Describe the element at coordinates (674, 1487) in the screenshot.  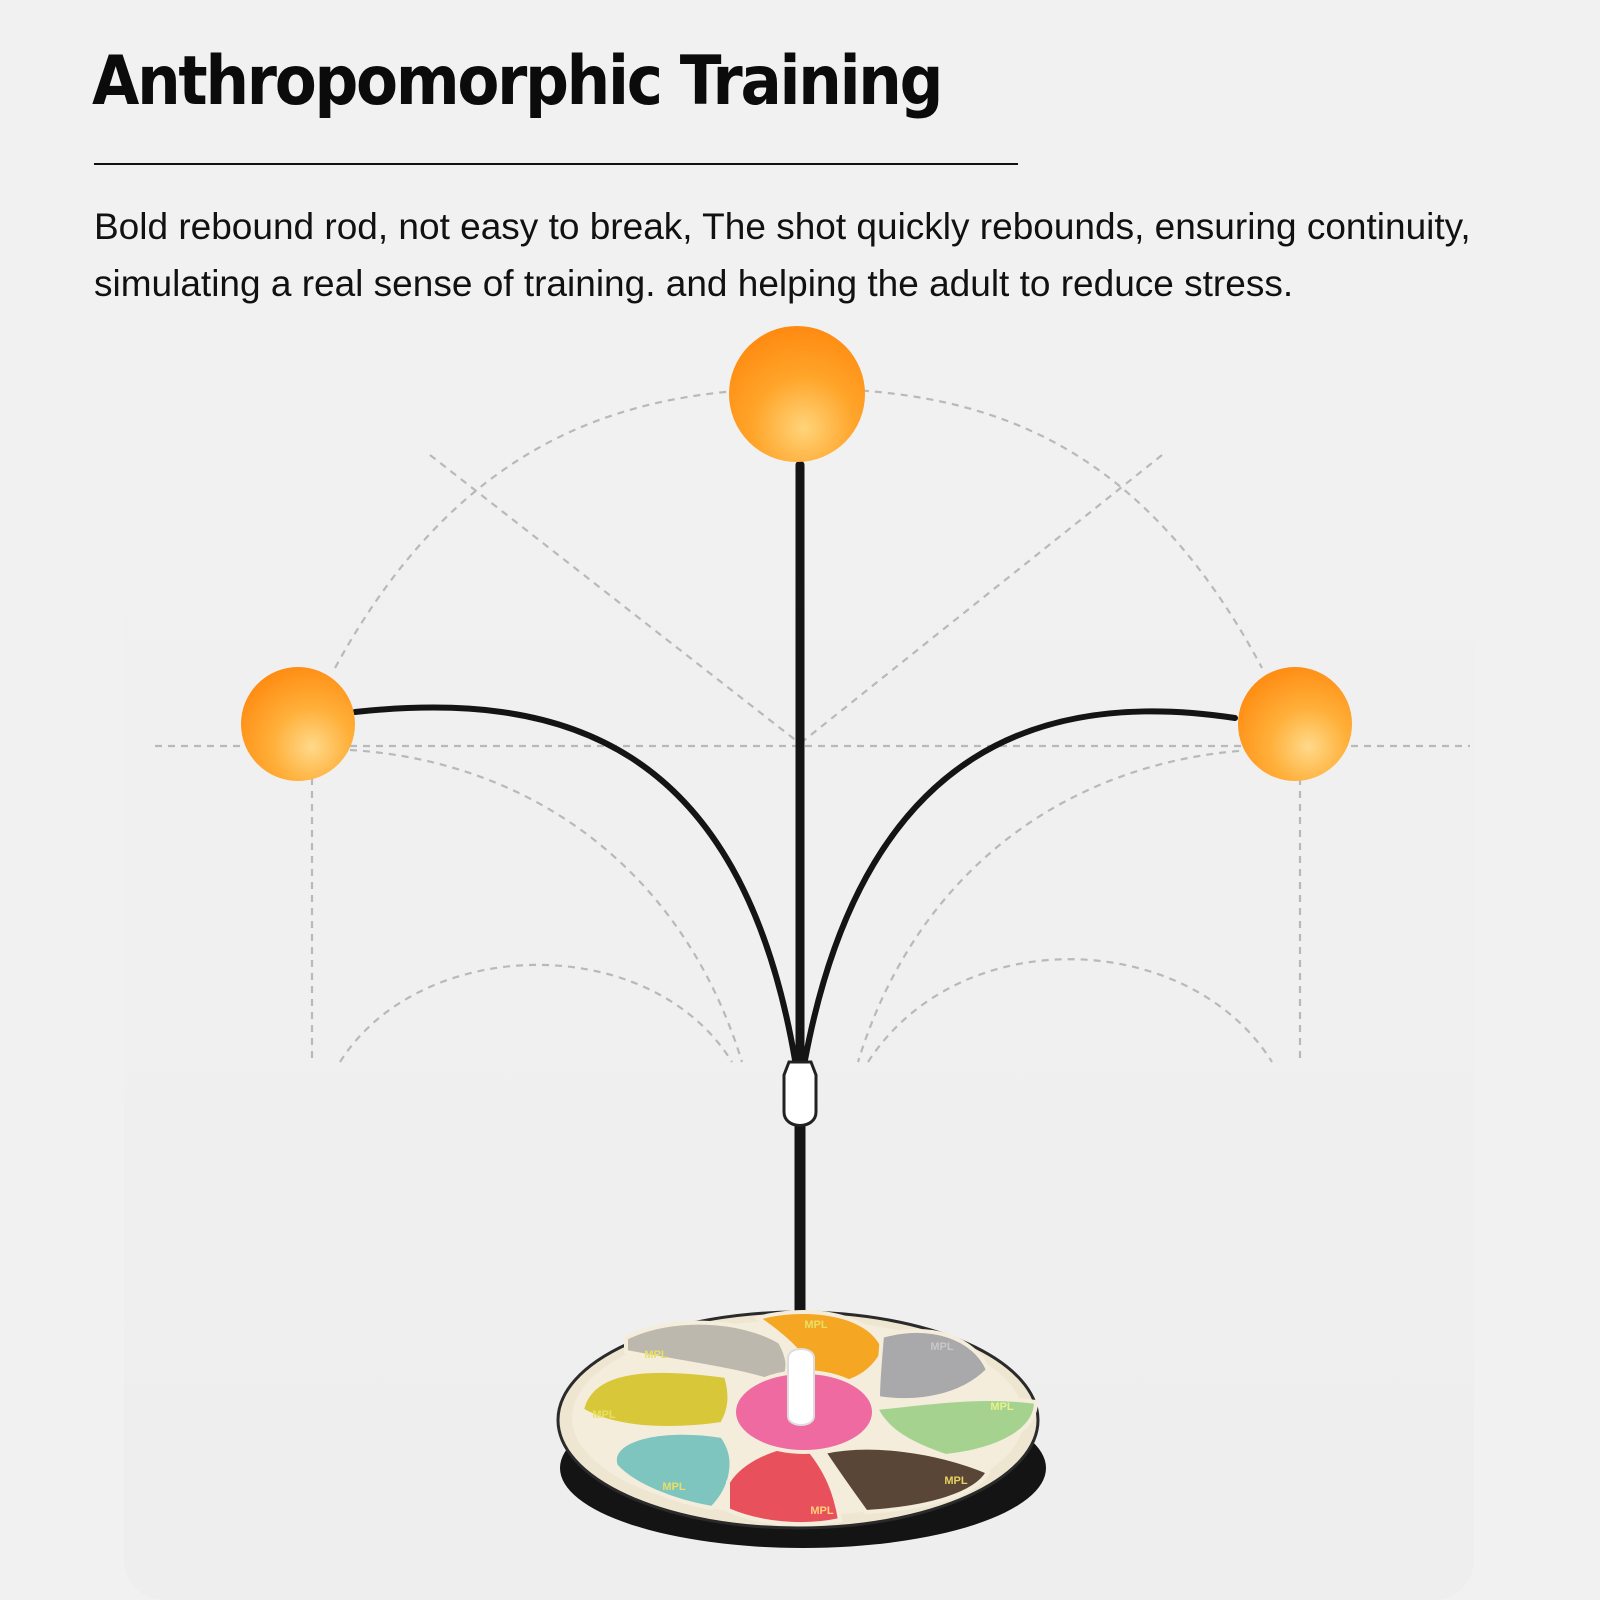
I see `segment-label-6: MPL` at that location.